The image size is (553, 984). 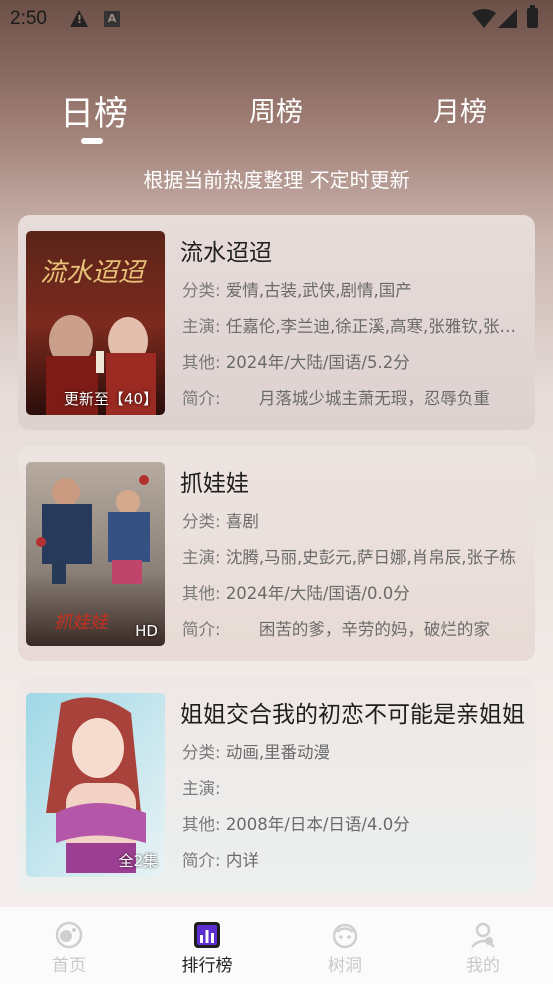 I want to click on wifi-icon, so click(x=484, y=18).